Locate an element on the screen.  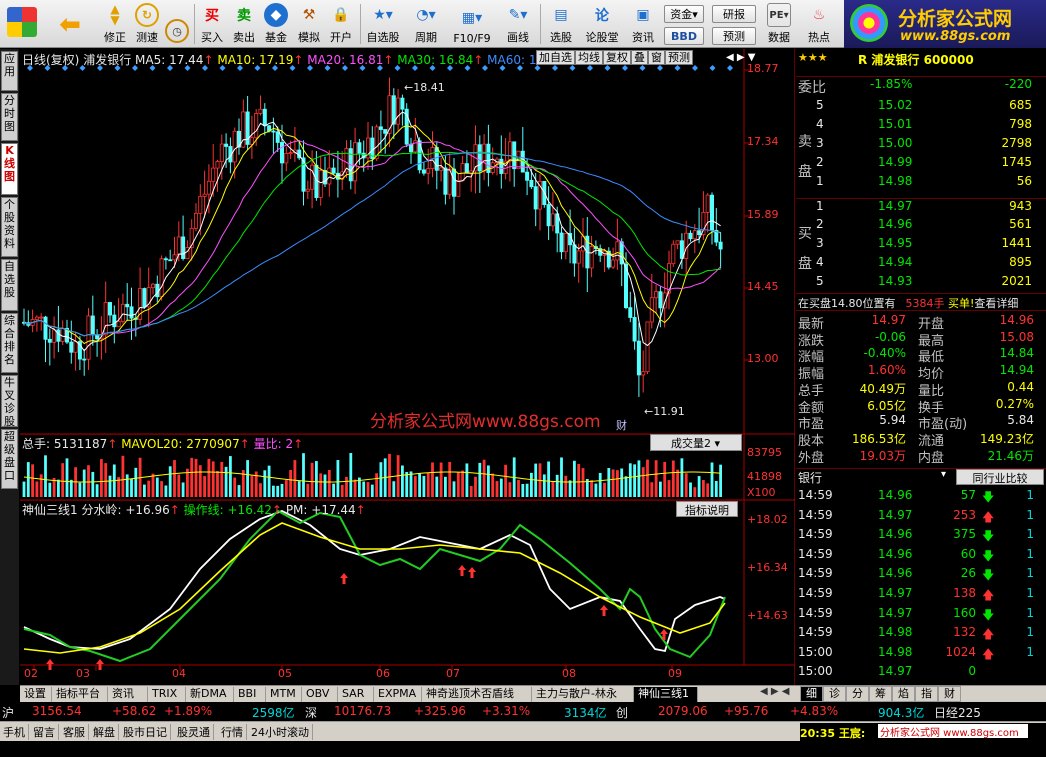
indicator-tab-7: OBV is located at coordinates (320, 694).